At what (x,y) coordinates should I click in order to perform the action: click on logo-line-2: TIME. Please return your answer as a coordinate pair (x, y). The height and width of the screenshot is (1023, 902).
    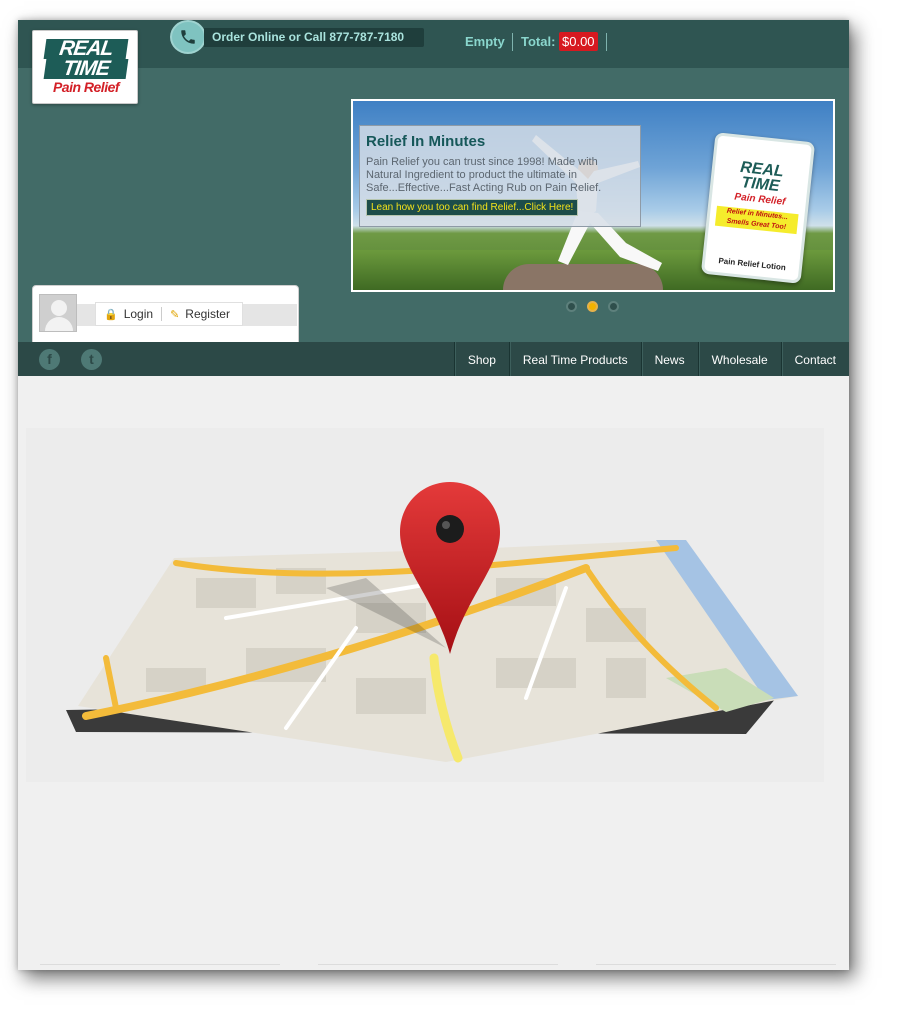
    Looking at the image, I should click on (86, 68).